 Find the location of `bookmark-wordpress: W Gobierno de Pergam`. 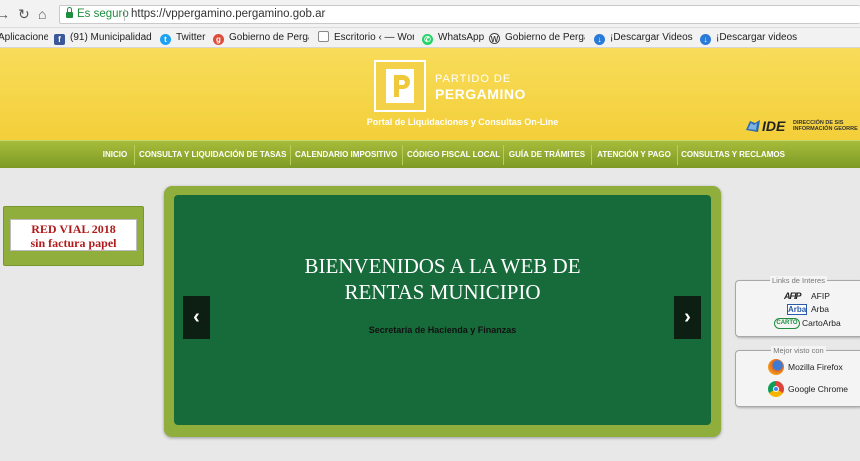

bookmark-wordpress: W Gobierno de Pergam is located at coordinates (537, 38).